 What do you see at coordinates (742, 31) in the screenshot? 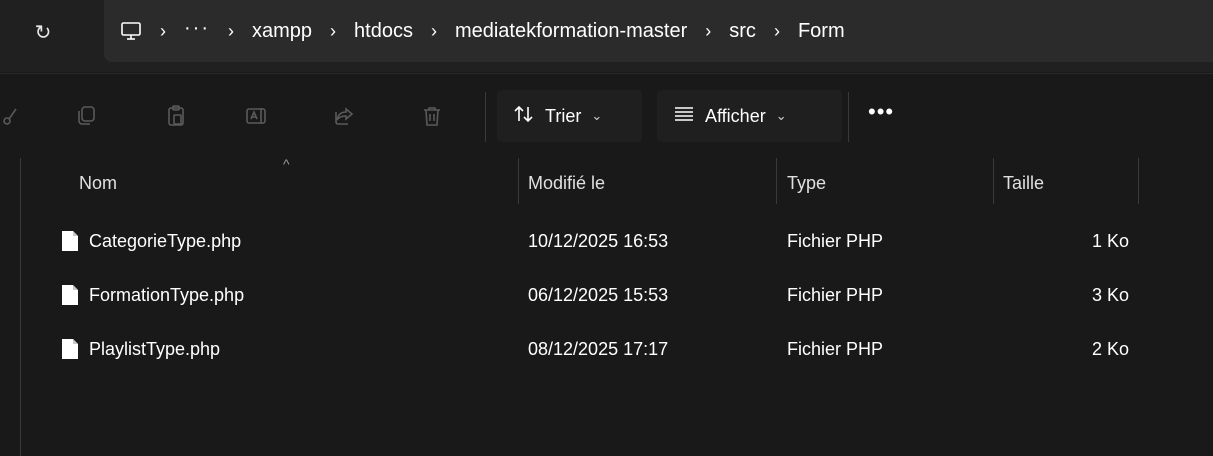
I see `breadcrumb-item-src: src` at bounding box center [742, 31].